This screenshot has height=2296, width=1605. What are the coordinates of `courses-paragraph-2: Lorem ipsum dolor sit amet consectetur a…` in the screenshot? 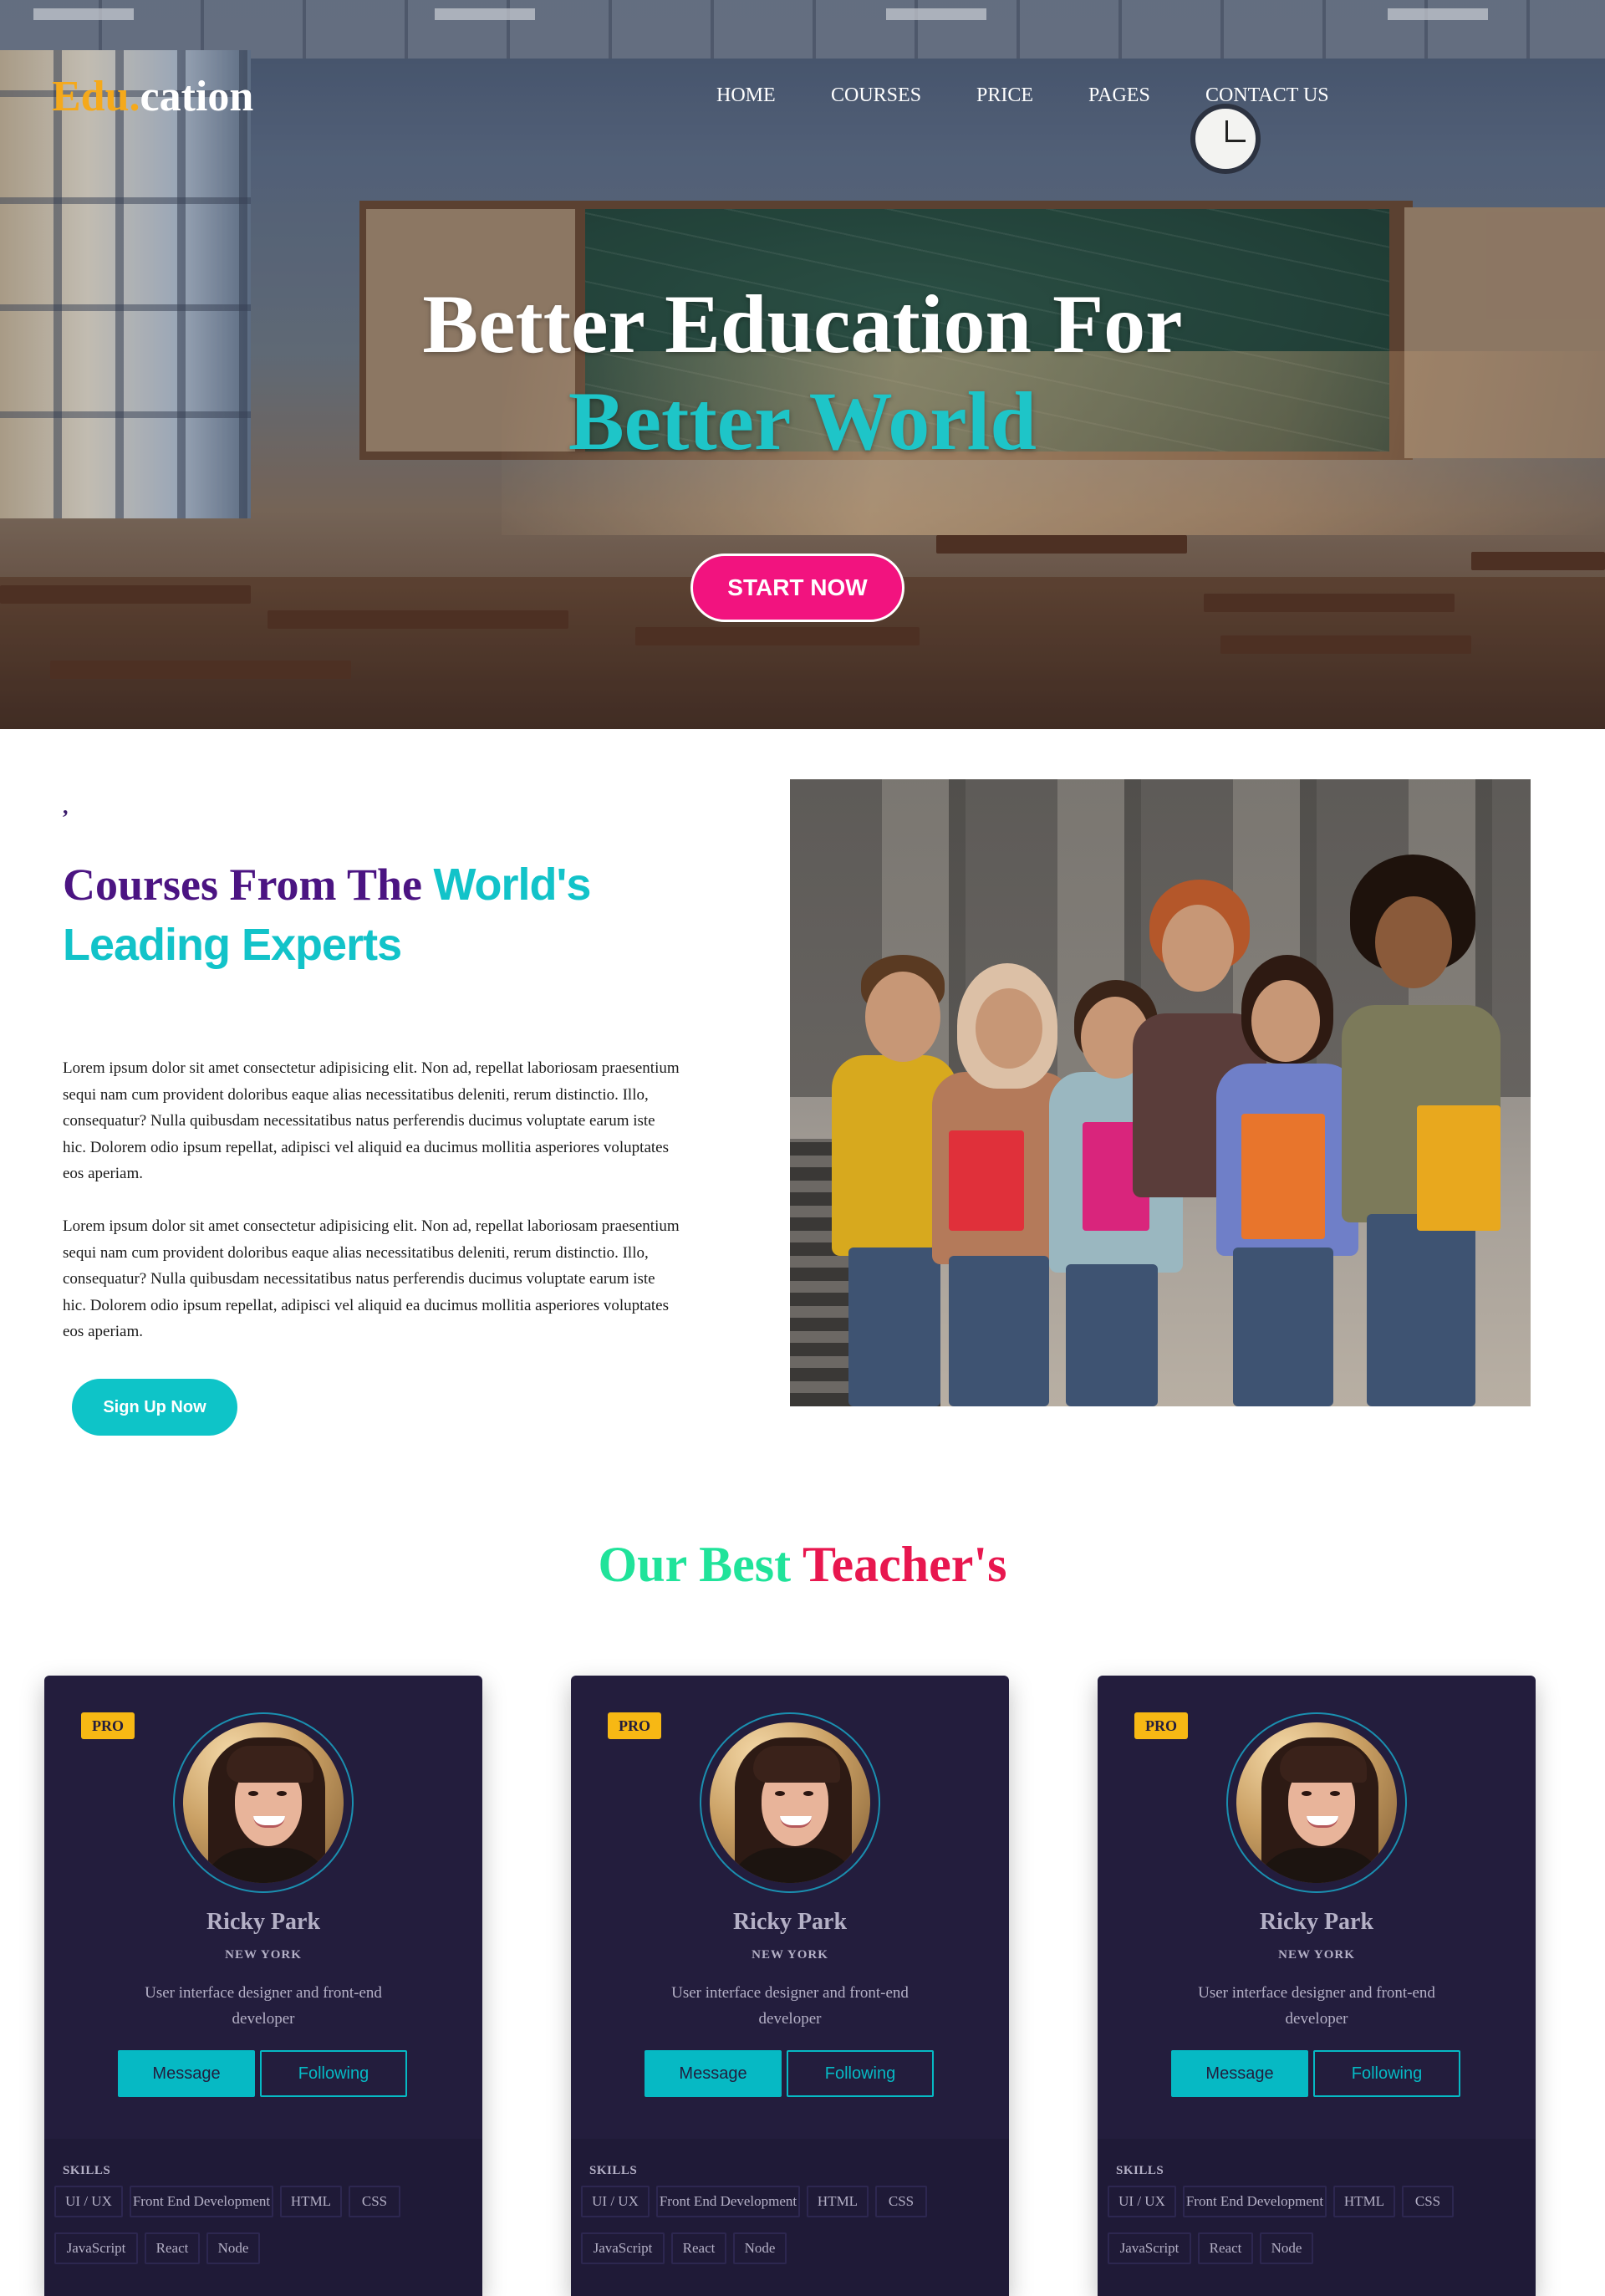 It's located at (371, 1278).